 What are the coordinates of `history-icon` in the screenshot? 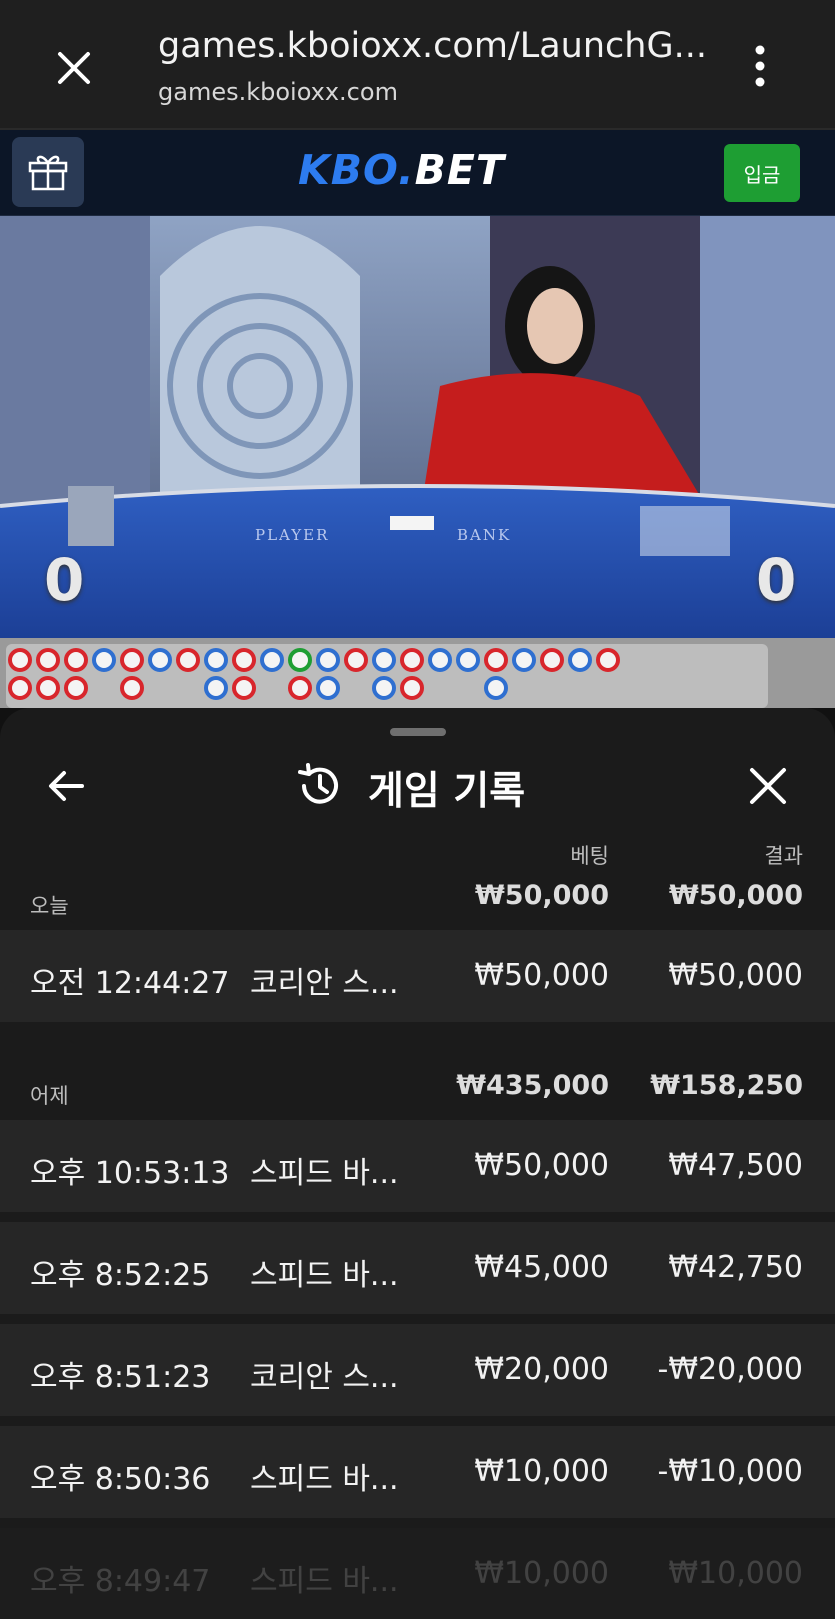 It's located at (318, 783).